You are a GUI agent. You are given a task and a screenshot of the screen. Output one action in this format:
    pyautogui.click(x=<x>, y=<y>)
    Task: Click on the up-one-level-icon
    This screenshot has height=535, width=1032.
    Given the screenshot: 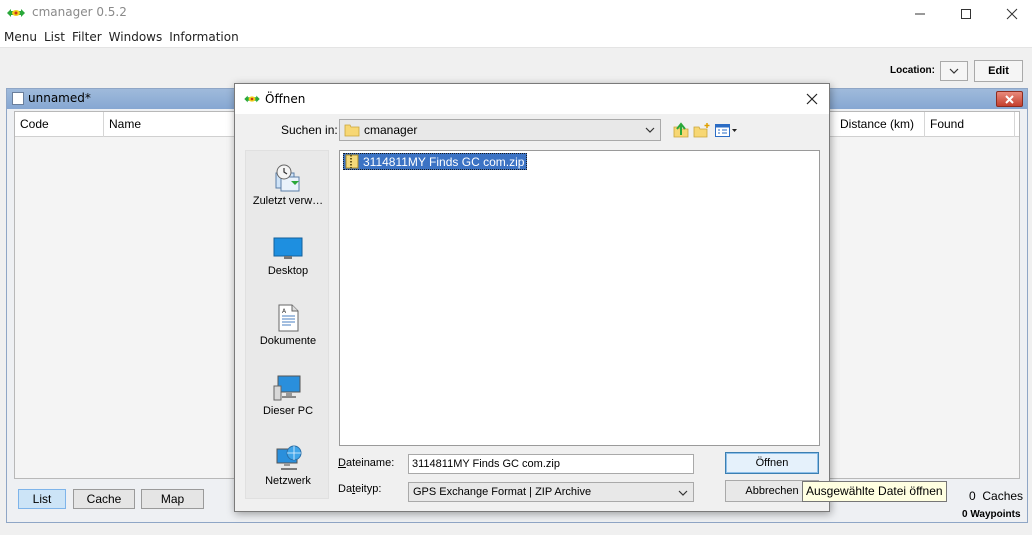 What is the action you would take?
    pyautogui.click(x=681, y=130)
    